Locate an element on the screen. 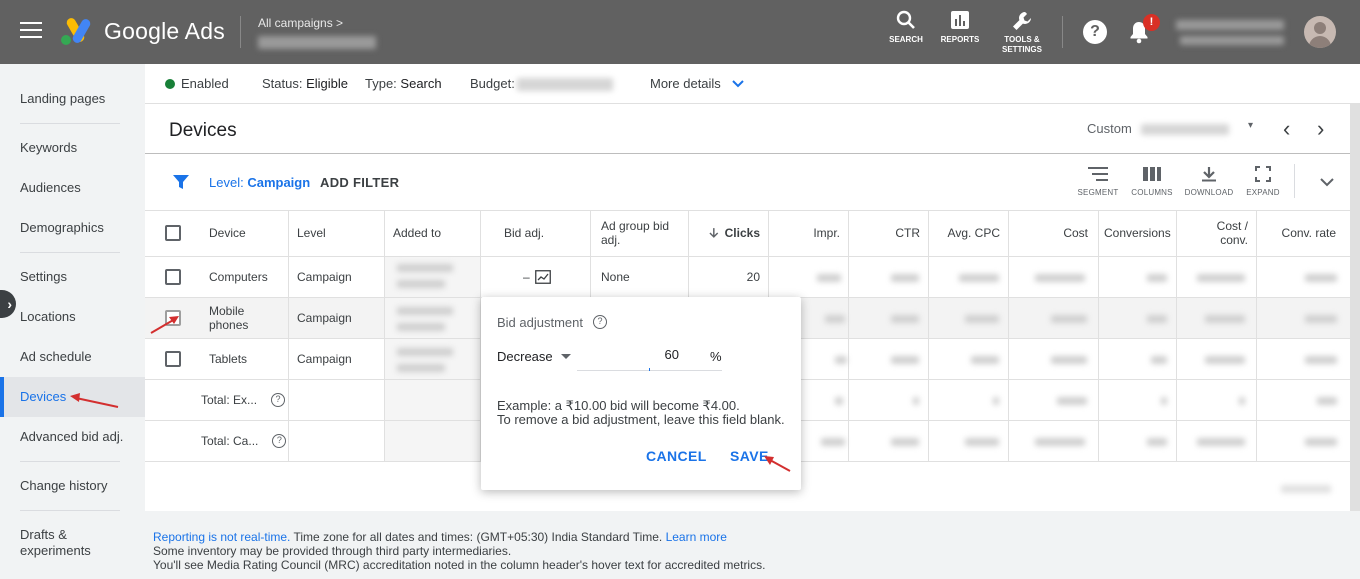  date-range-redacted is located at coordinates (1185, 129).